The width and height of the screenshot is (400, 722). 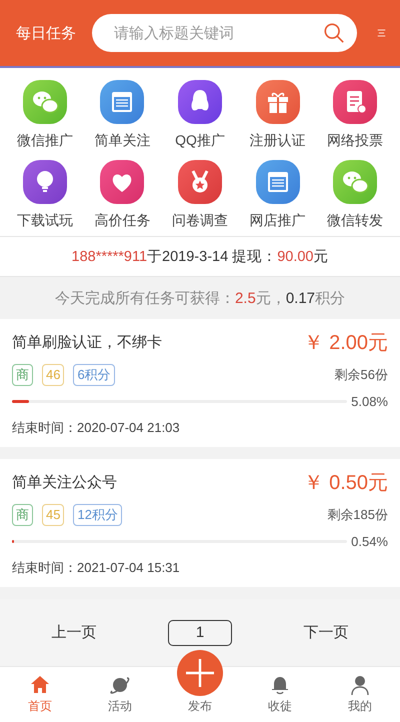 What do you see at coordinates (96, 568) in the screenshot?
I see `end-time: 结束时间：2021-07-04 15:31` at bounding box center [96, 568].